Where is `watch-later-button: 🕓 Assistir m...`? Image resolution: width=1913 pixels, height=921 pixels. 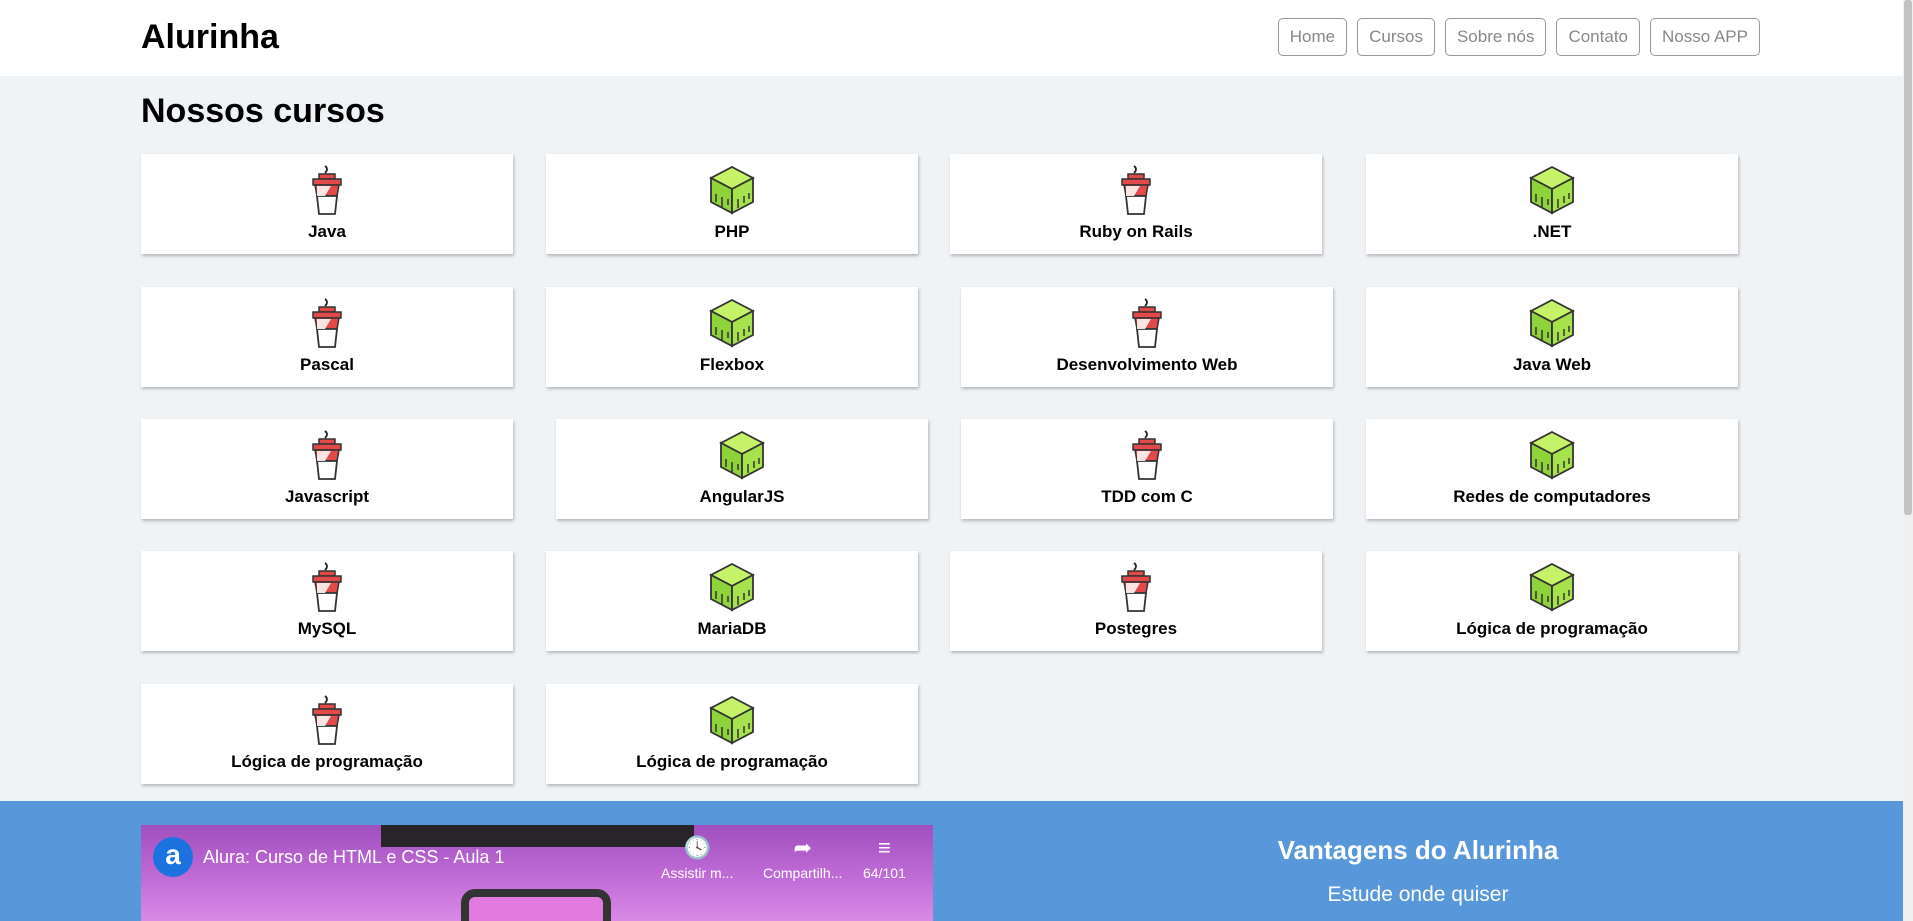 watch-later-button: 🕓 Assistir m... is located at coordinates (697, 858).